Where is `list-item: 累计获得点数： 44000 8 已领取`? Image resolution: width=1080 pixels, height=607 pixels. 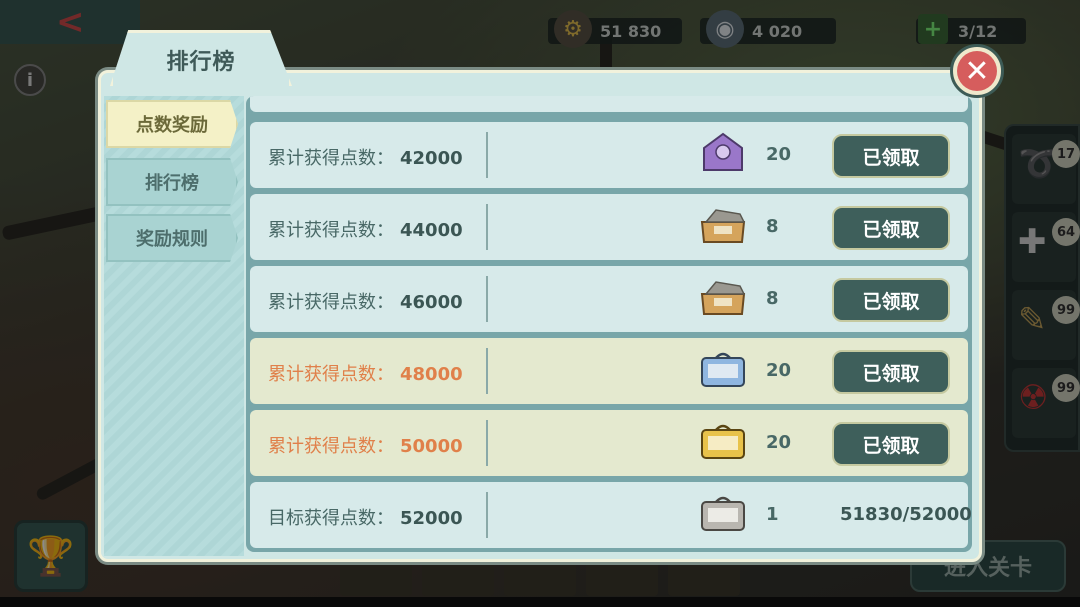
list-item: 累计获得点数： 44000 8 已领取 is located at coordinates (609, 227).